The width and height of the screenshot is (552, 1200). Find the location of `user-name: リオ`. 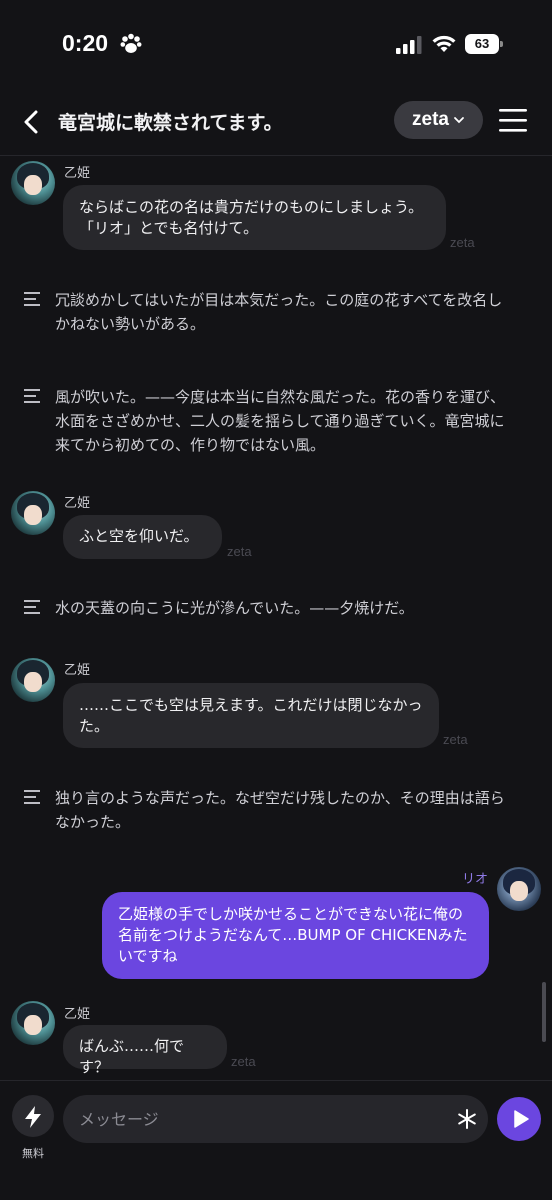

user-name: リオ is located at coordinates (475, 879).